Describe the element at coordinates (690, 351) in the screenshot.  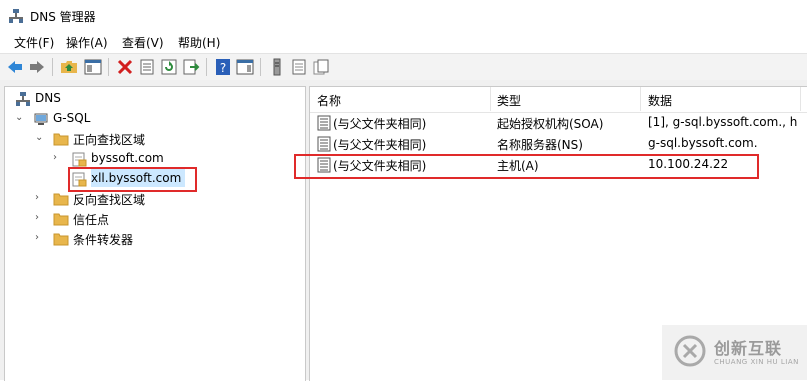
I see `brand-logo-icon` at that location.